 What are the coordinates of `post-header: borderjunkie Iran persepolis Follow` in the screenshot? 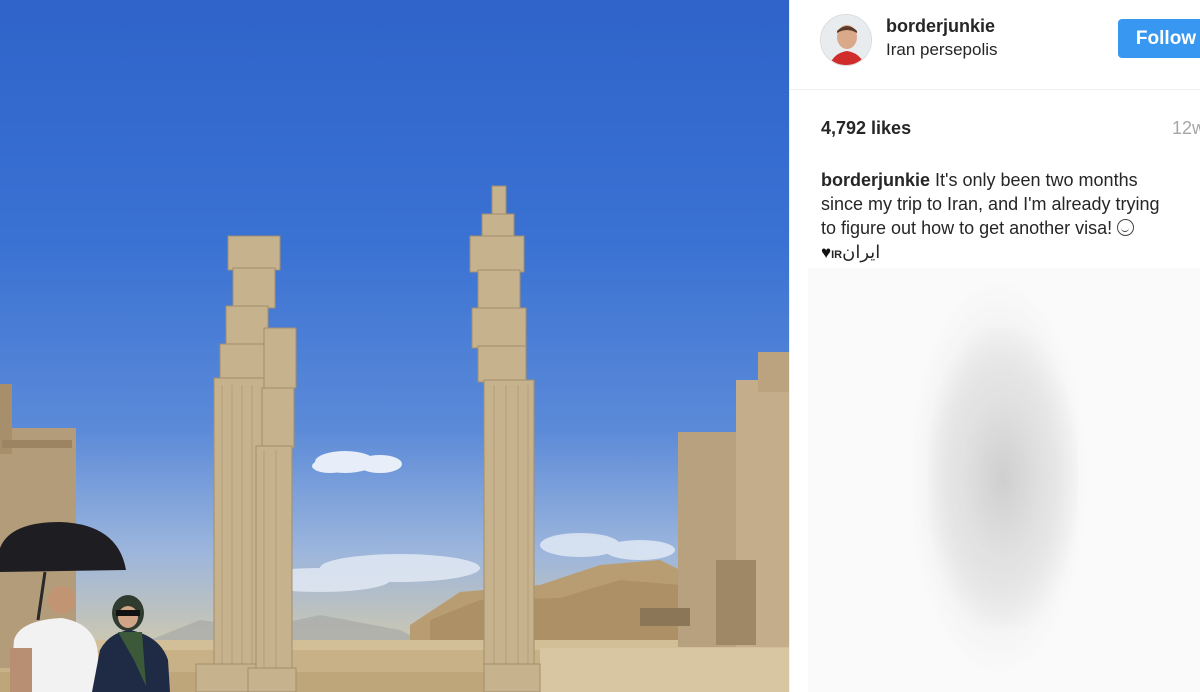 It's located at (995, 45).